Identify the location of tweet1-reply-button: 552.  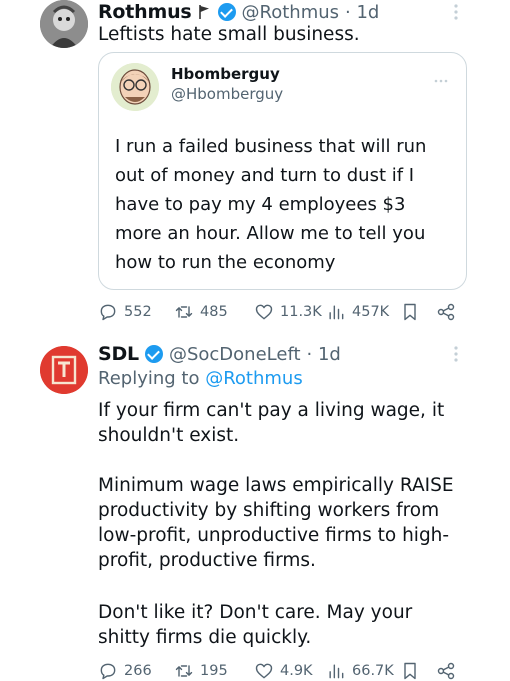
(125, 312).